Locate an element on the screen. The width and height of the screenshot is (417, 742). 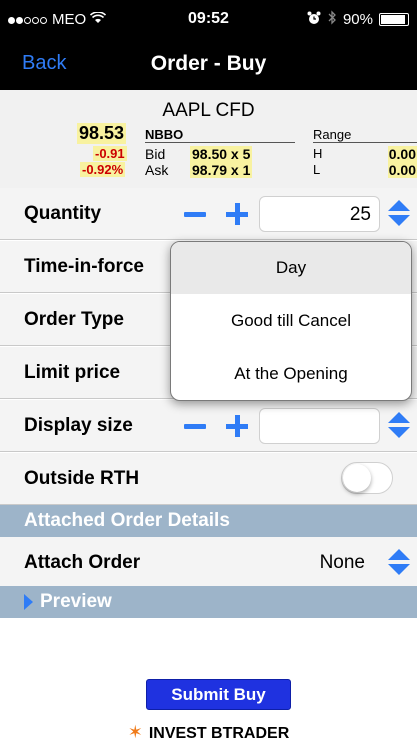
brand-name: INVEST BTRADER is located at coordinates (219, 733).